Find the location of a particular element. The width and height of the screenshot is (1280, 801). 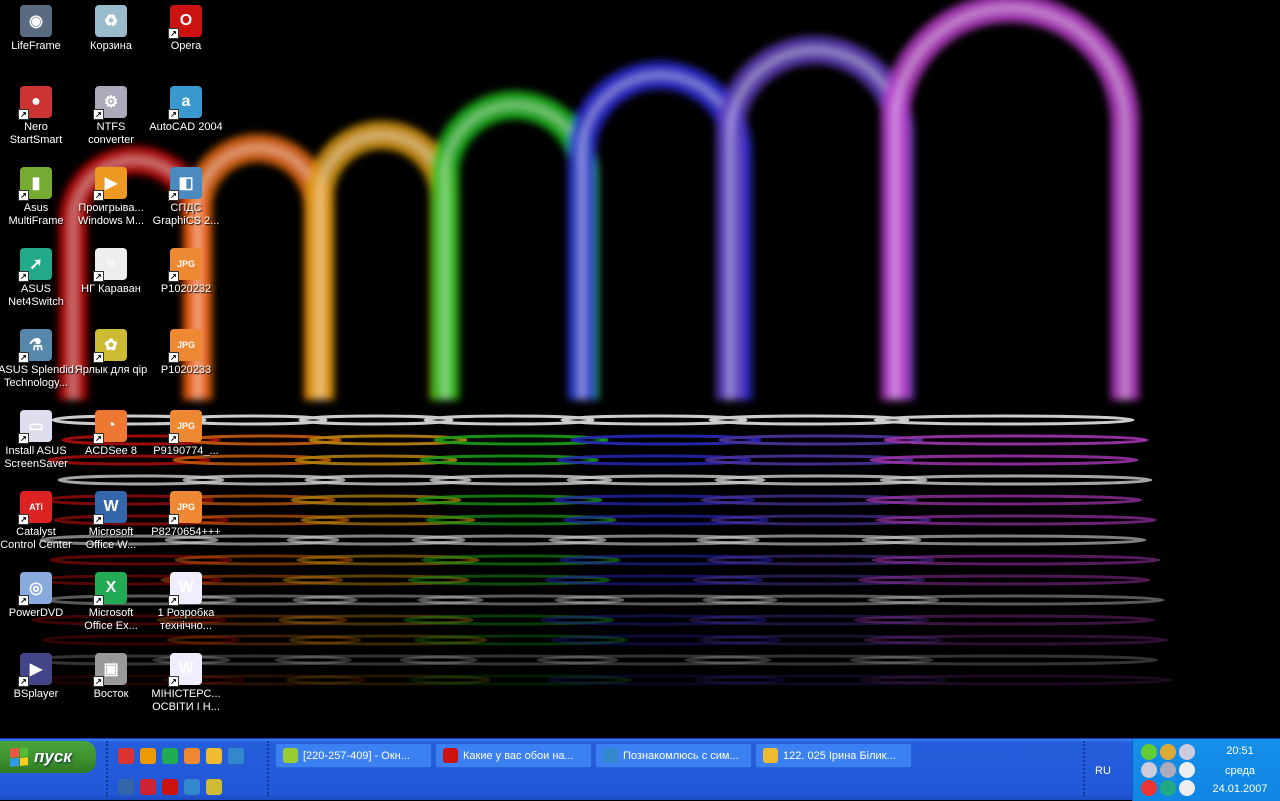

desktop-icon-label: P1020232 is located at coordinates (186, 289).